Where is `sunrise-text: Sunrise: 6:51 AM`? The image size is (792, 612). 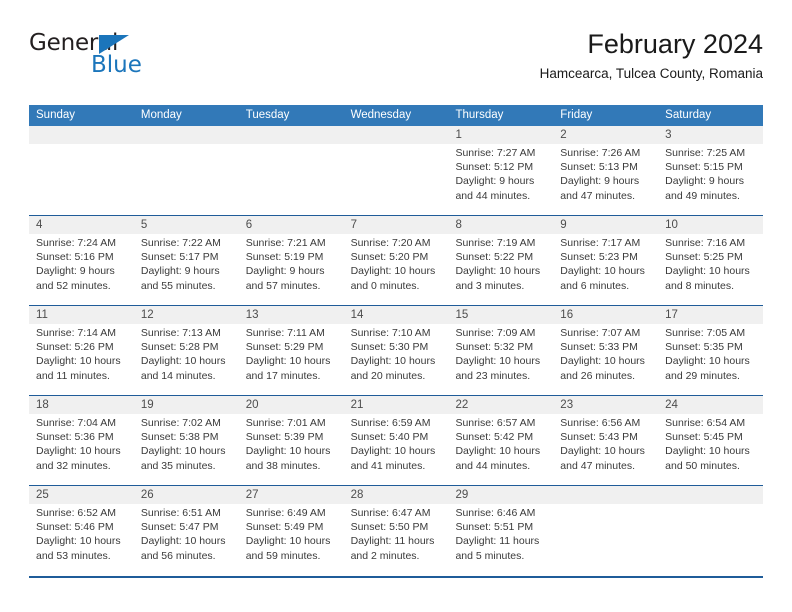 sunrise-text: Sunrise: 6:51 AM is located at coordinates (180, 513).